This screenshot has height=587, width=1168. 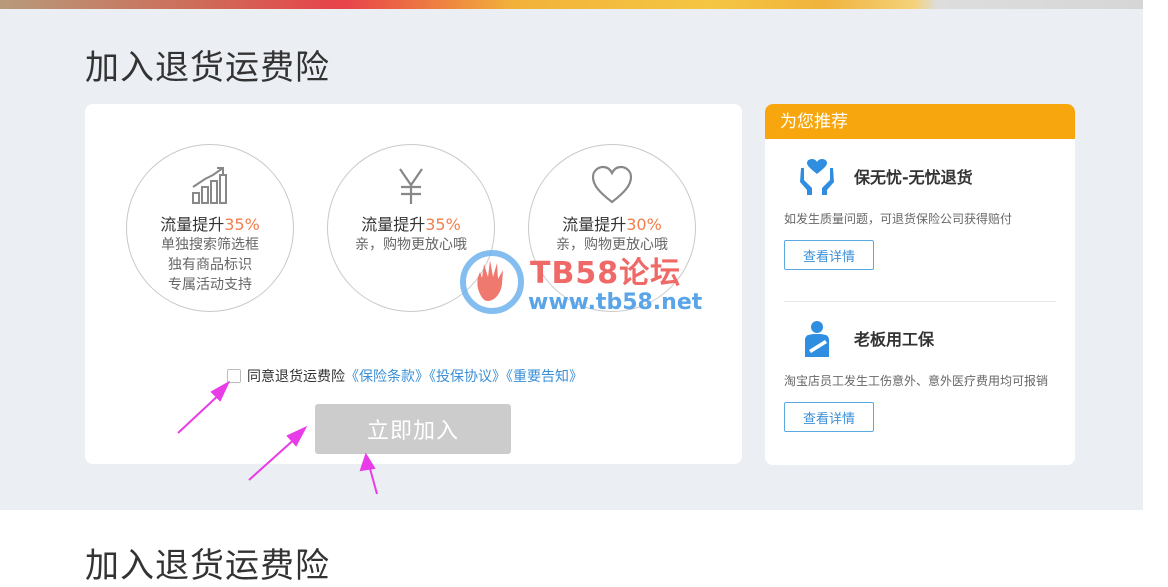 I want to click on feature-traffic-search: 流量提升35% 单独搜索筛选框 独有商品标识 专属活动支持, so click(x=210, y=228).